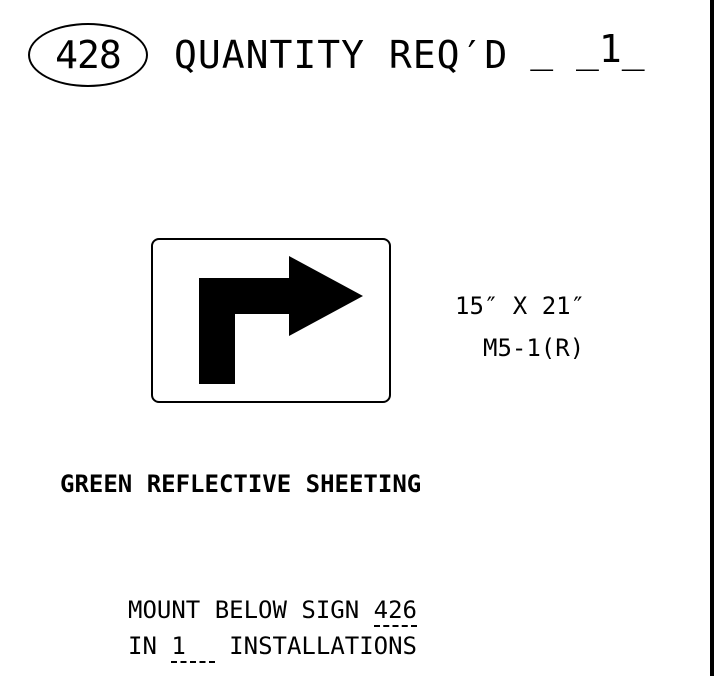 Image resolution: width=719 pixels, height=676 pixels. I want to click on sign-size: 15″ X 21″, so click(520, 306).